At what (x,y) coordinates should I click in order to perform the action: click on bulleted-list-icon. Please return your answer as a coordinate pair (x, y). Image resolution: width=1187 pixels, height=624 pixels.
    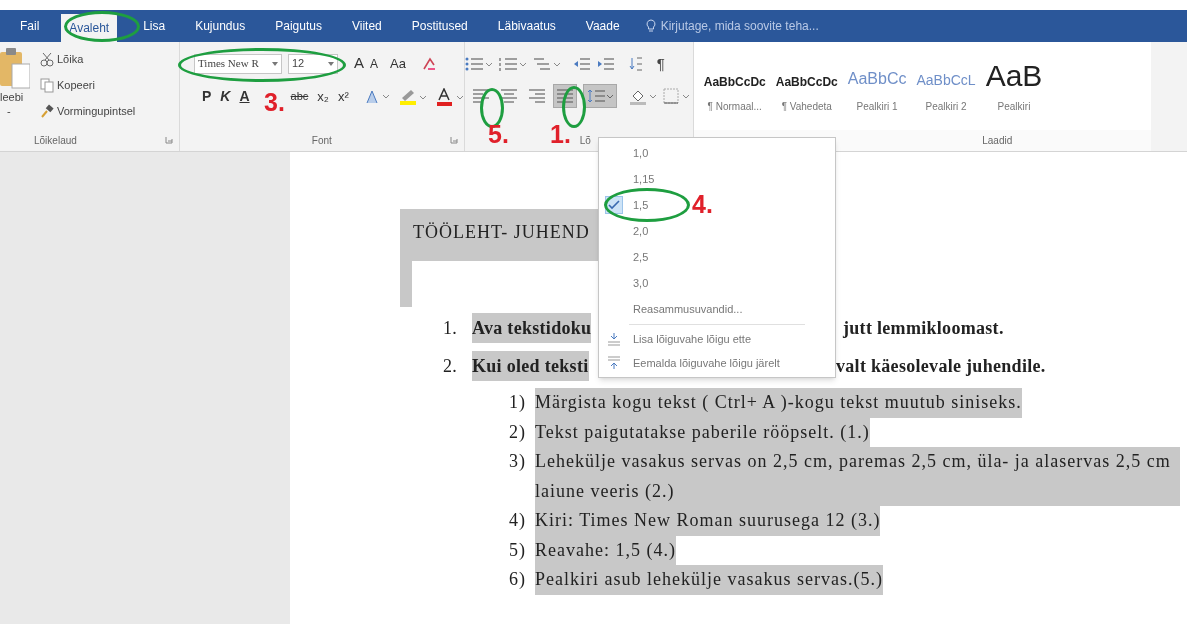
    Looking at the image, I should click on (478, 64).